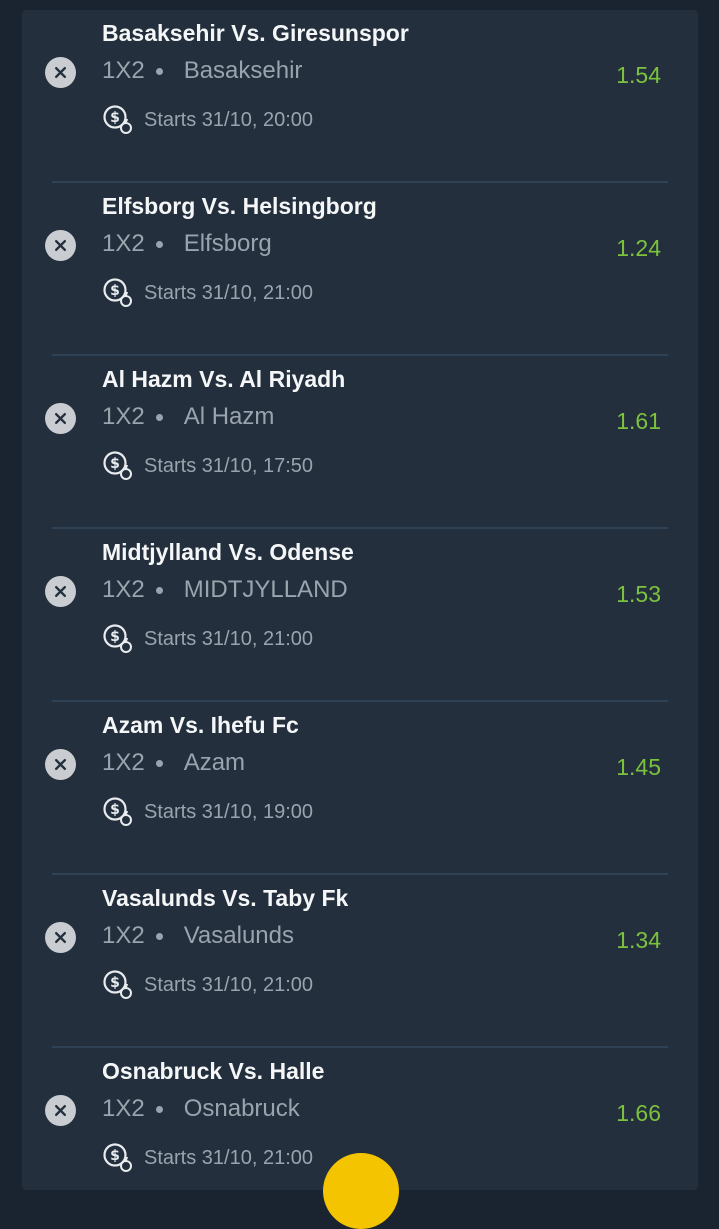 The height and width of the screenshot is (1229, 719). I want to click on odds-value: 1.45, so click(638, 767).